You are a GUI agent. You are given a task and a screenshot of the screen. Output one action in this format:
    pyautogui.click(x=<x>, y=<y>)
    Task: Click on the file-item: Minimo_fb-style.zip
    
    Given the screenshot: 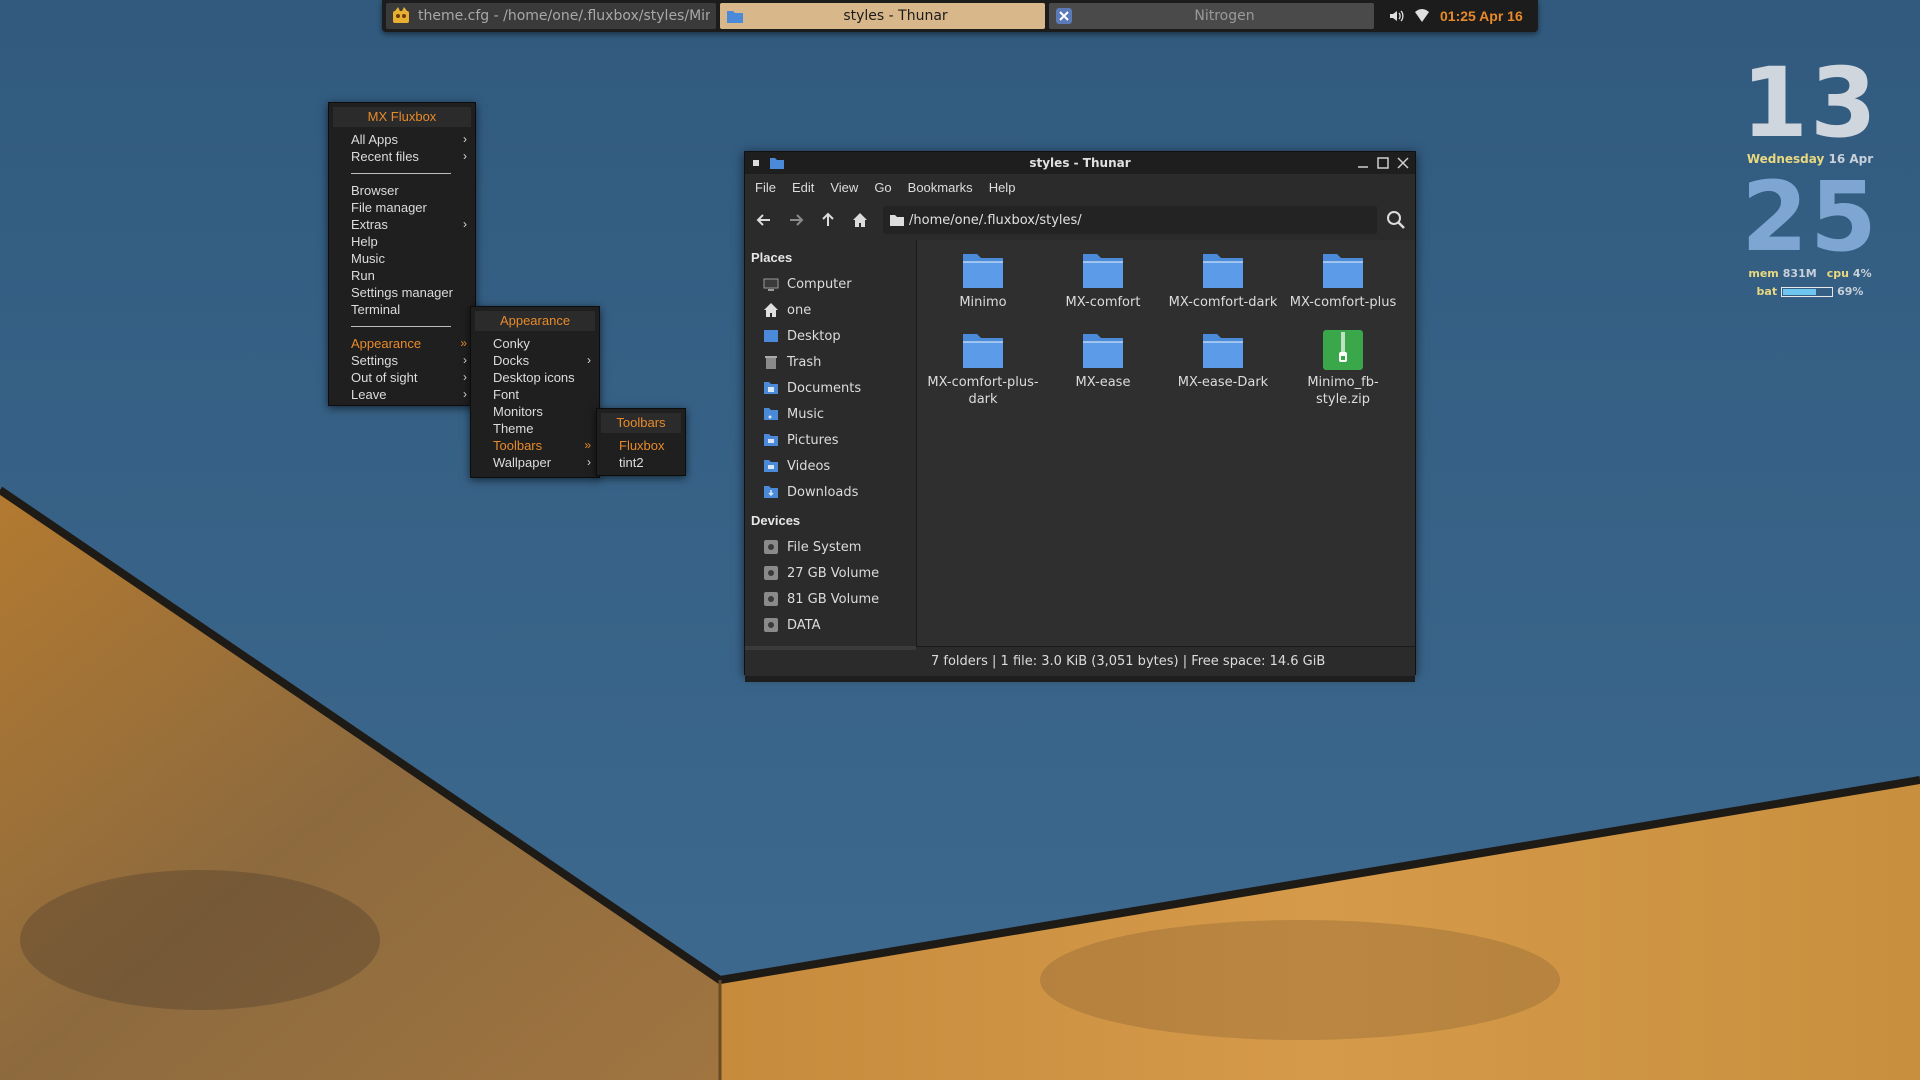 What is the action you would take?
    pyautogui.click(x=1343, y=370)
    